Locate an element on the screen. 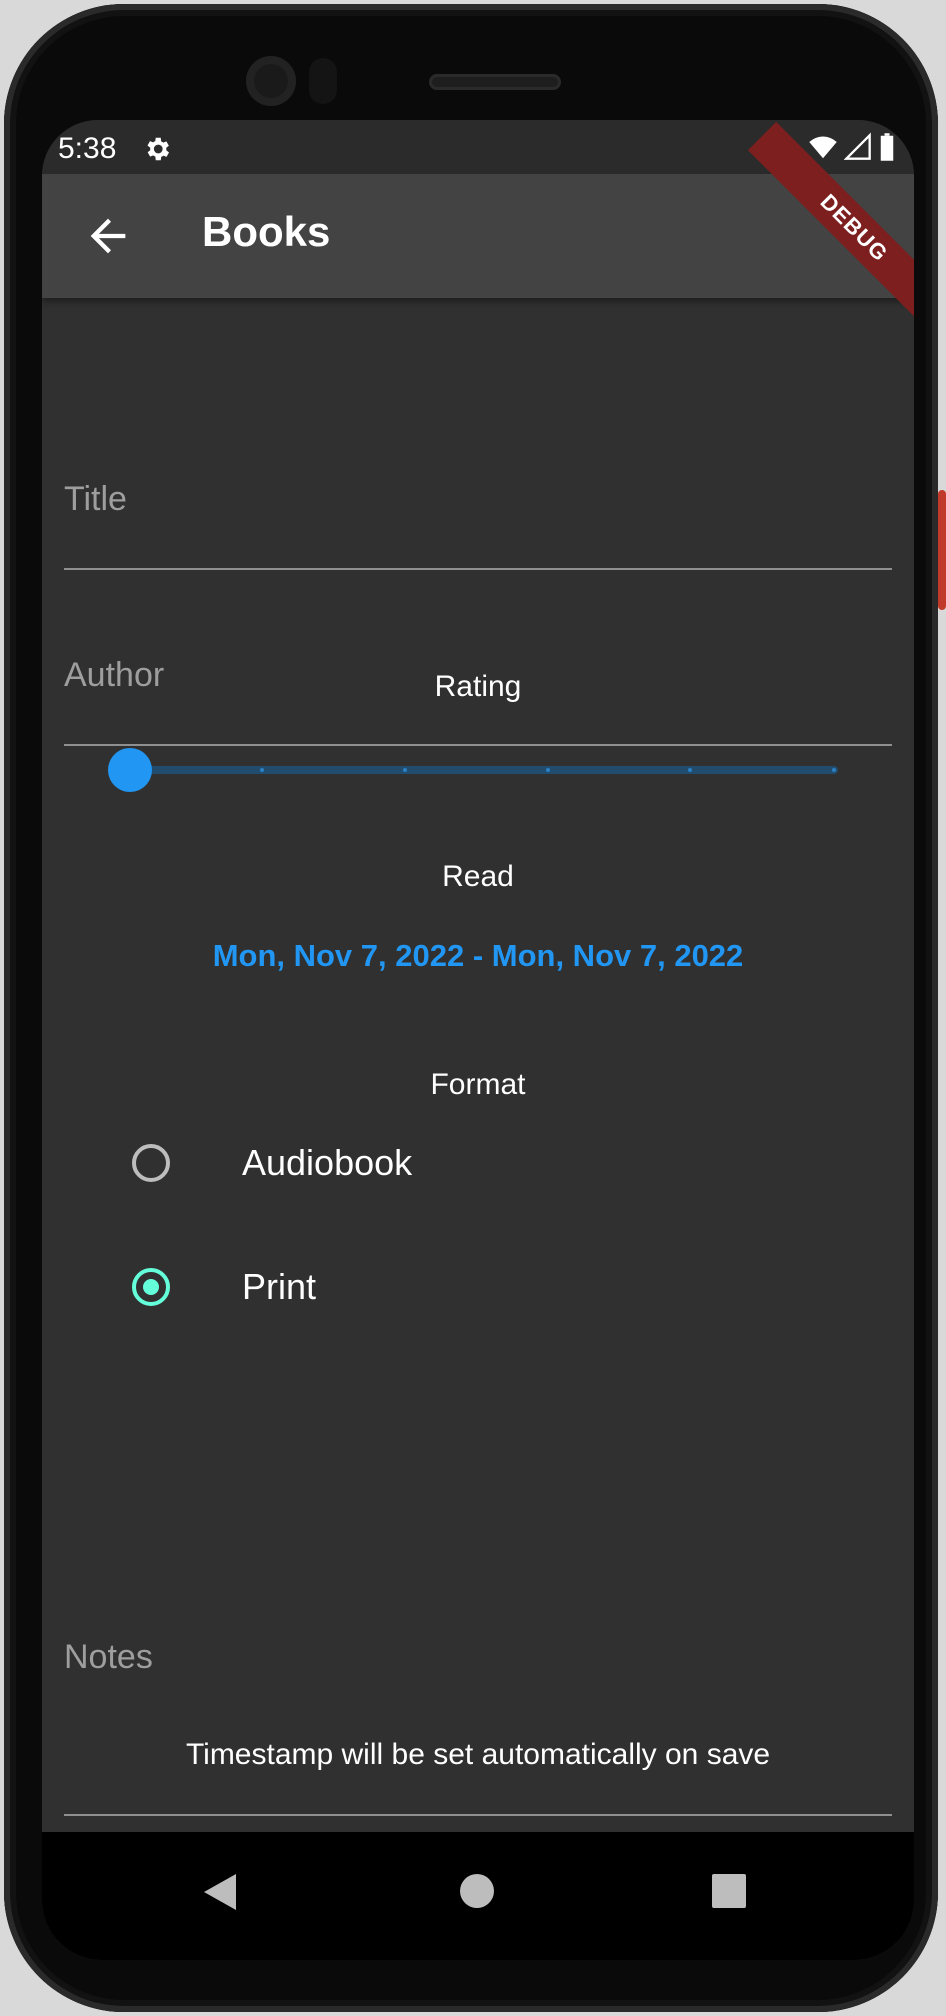 The image size is (946, 2016). signal-icon is located at coordinates (857, 146).